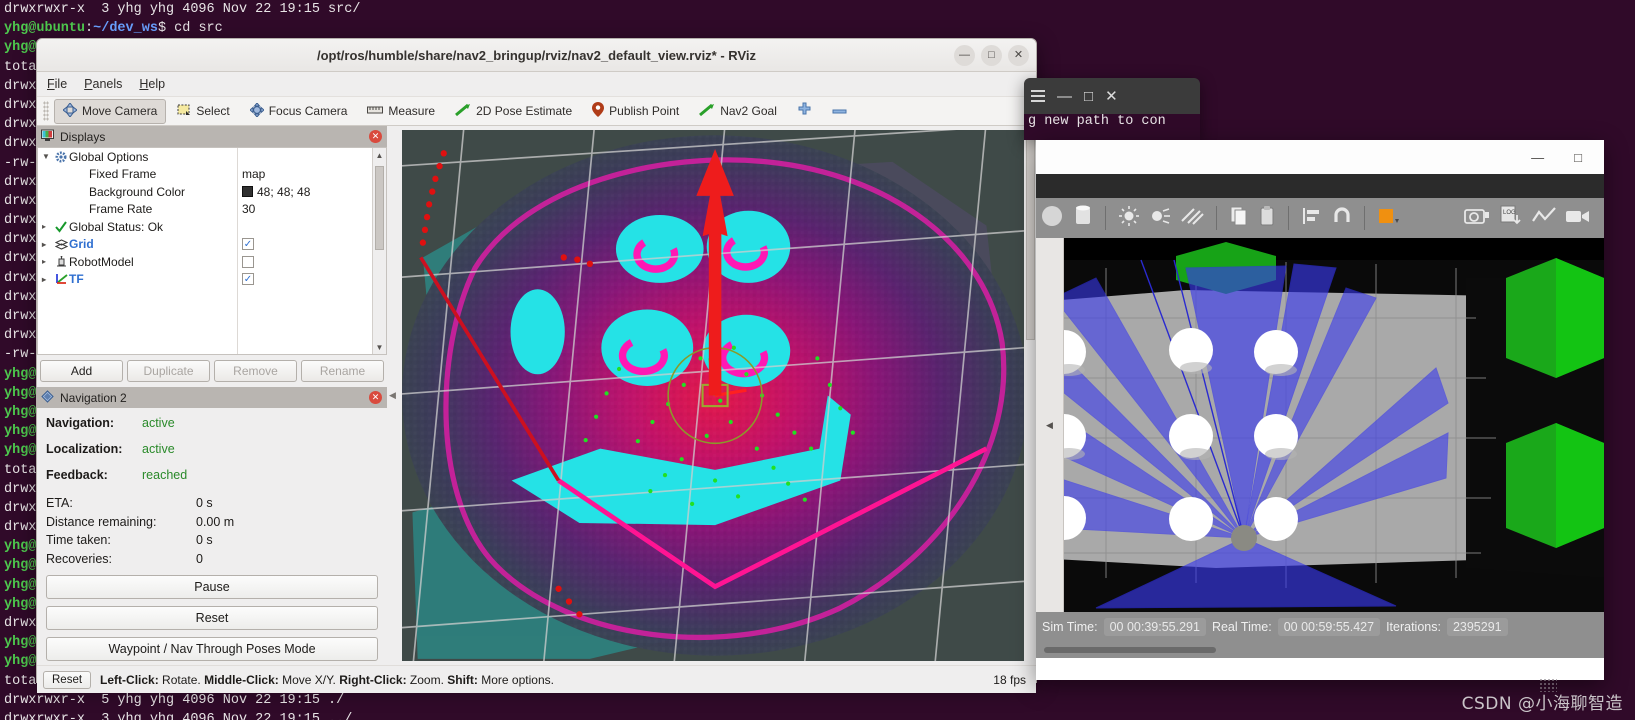 Image resolution: width=1635 pixels, height=720 pixels. I want to click on menu-item-help: Help, so click(152, 84).